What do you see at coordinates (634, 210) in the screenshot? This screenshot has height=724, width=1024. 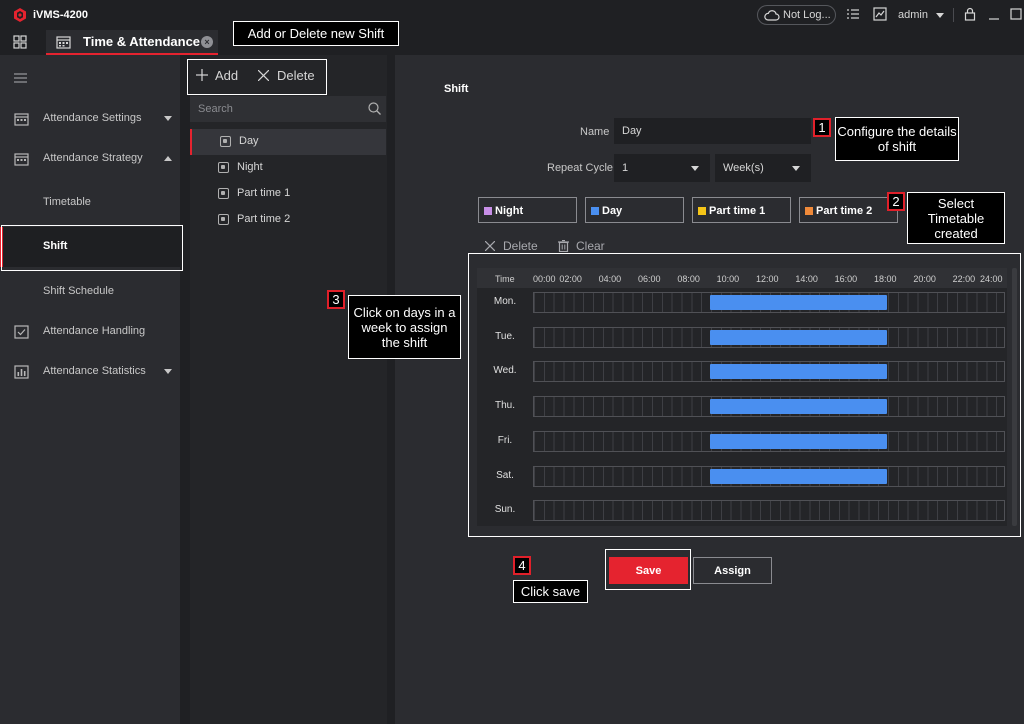 I see `timetable-day-button: Day` at bounding box center [634, 210].